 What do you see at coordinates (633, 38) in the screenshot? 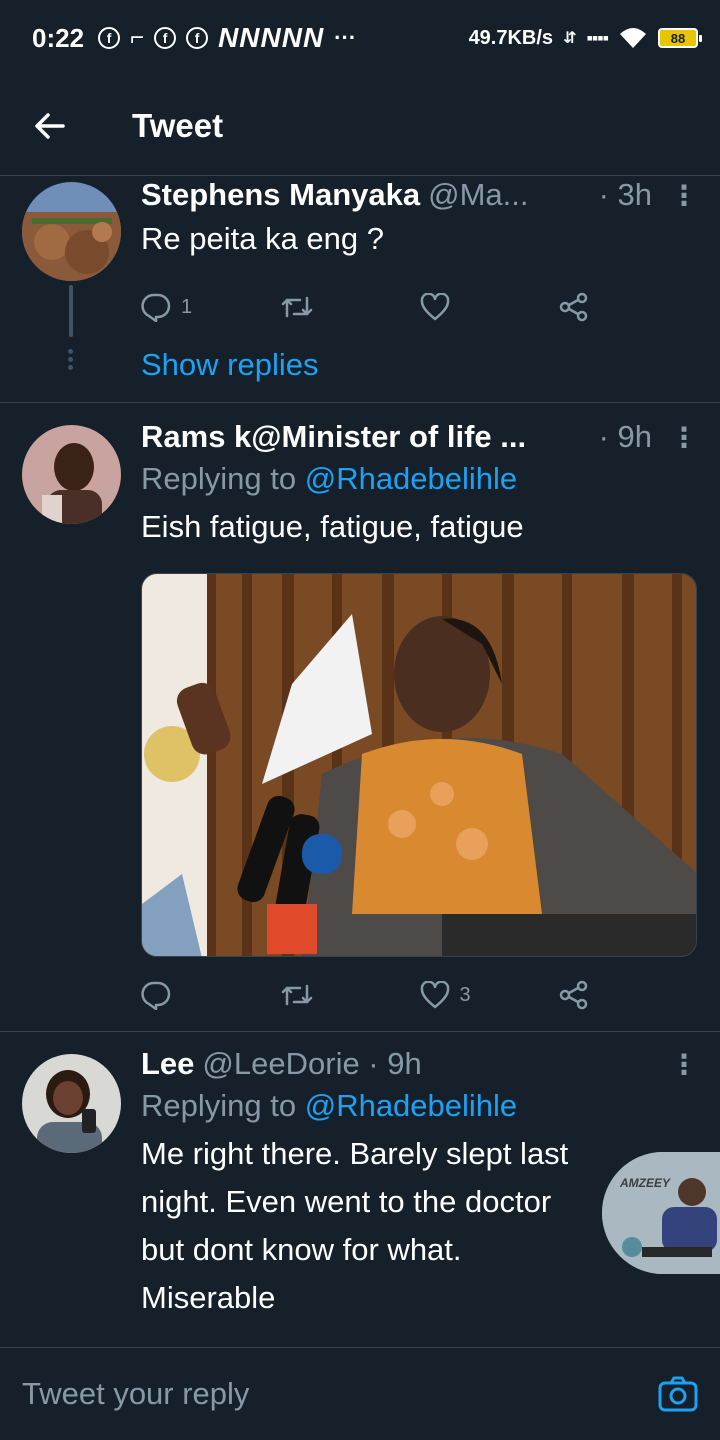
I see `wifi-icon` at bounding box center [633, 38].